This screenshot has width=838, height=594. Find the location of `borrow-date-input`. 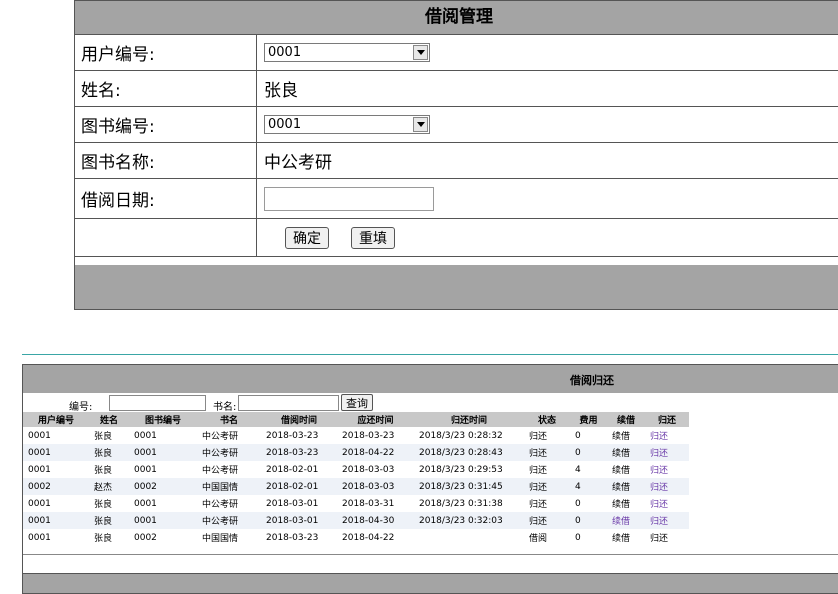

borrow-date-input is located at coordinates (349, 198).